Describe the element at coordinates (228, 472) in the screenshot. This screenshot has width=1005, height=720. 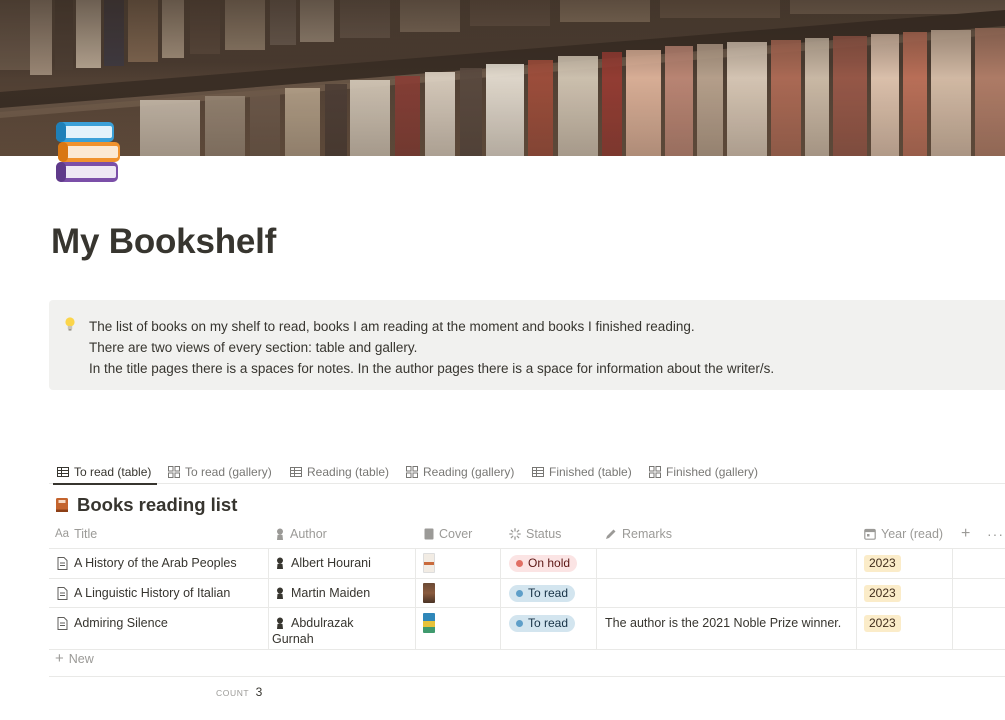
I see `tab-label: To read (gallery)` at that location.